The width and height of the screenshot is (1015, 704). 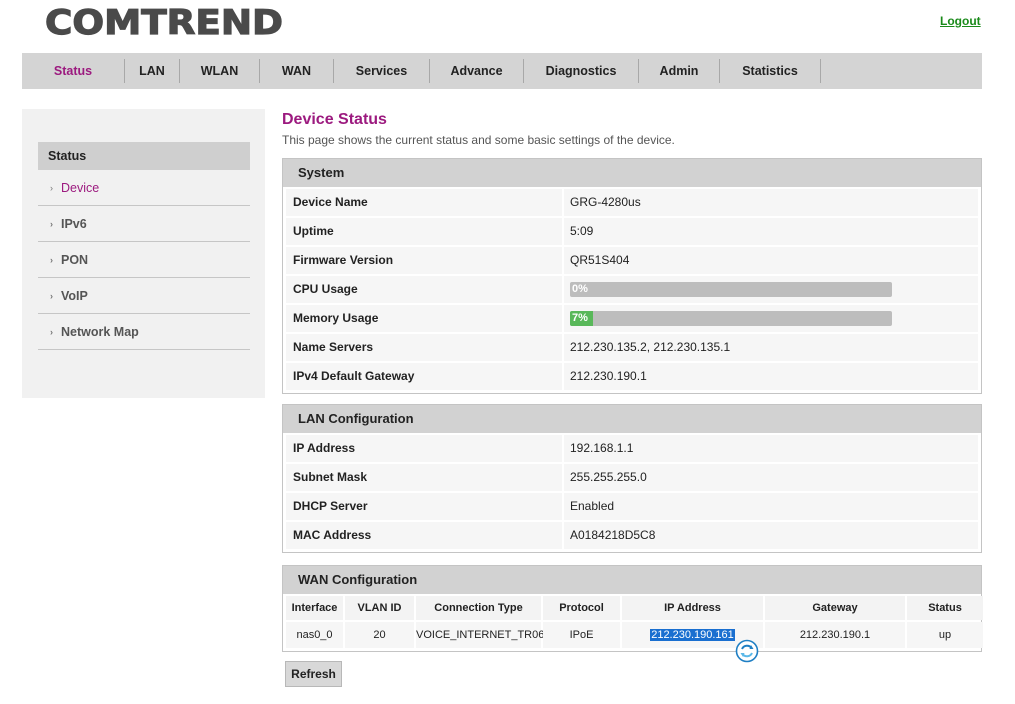 What do you see at coordinates (144, 224) in the screenshot?
I see `sidebar-item-ipv6: › IPv6` at bounding box center [144, 224].